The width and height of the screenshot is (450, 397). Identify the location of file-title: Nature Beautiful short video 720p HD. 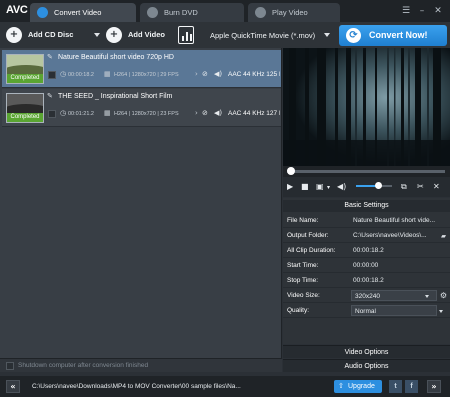
(116, 57).